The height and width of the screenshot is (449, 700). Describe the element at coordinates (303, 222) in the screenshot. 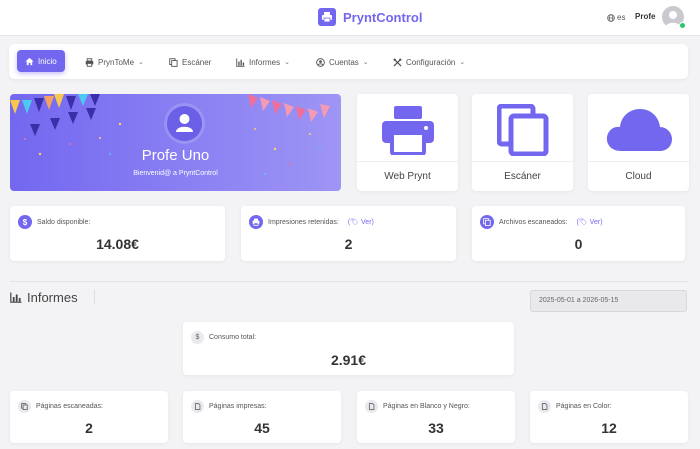

I see `stat-label: Impresiones retenidas:` at that location.